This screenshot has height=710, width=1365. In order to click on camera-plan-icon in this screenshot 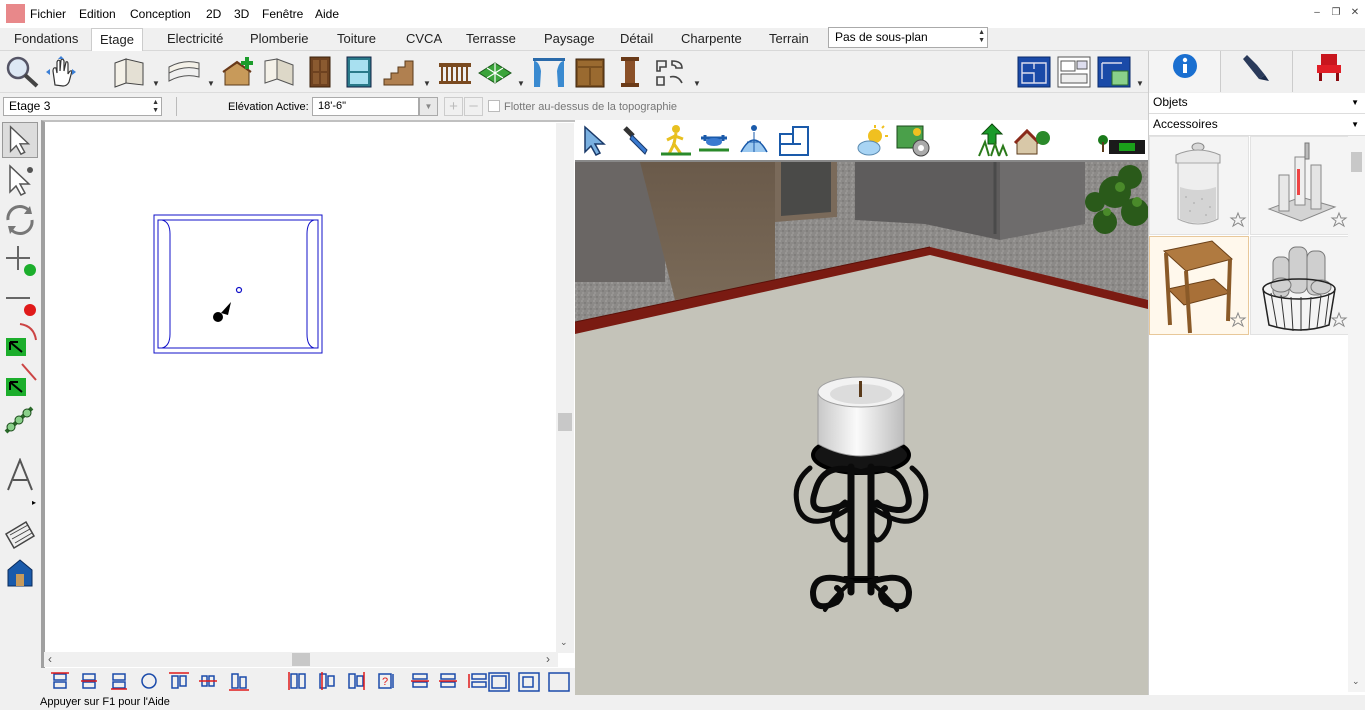, I will do `click(1114, 72)`.